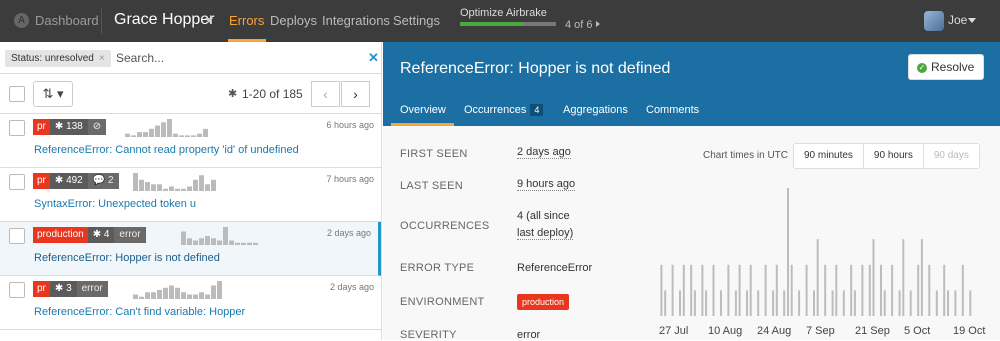 This screenshot has width=1000, height=341. Describe the element at coordinates (595, 110) in the screenshot. I see `tab-aggregations: Aggregations` at that location.